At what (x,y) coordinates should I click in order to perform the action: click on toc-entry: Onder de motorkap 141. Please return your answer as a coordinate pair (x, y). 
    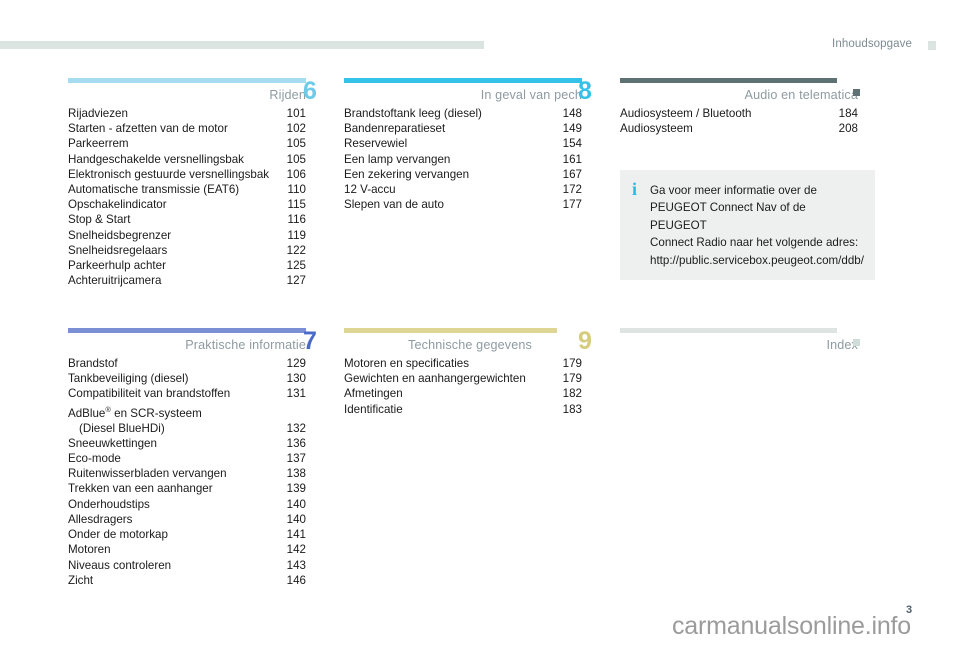
    Looking at the image, I should click on (187, 534).